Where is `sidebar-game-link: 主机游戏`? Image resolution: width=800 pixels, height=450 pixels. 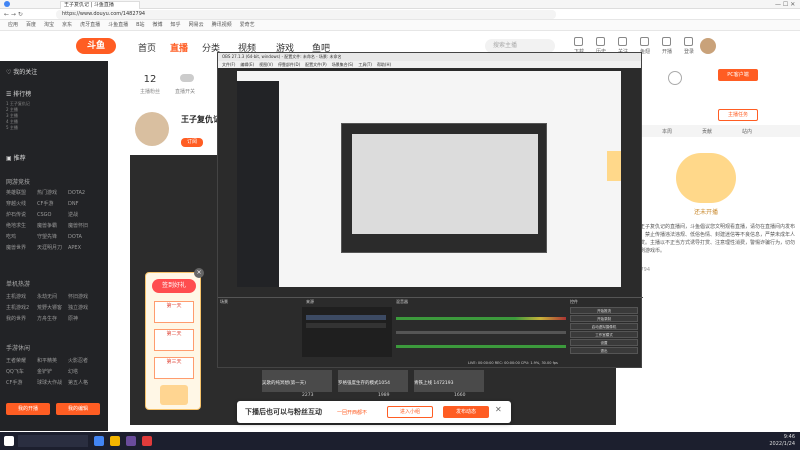
sidebar-game-link: 主机游戏 is located at coordinates (21, 296).